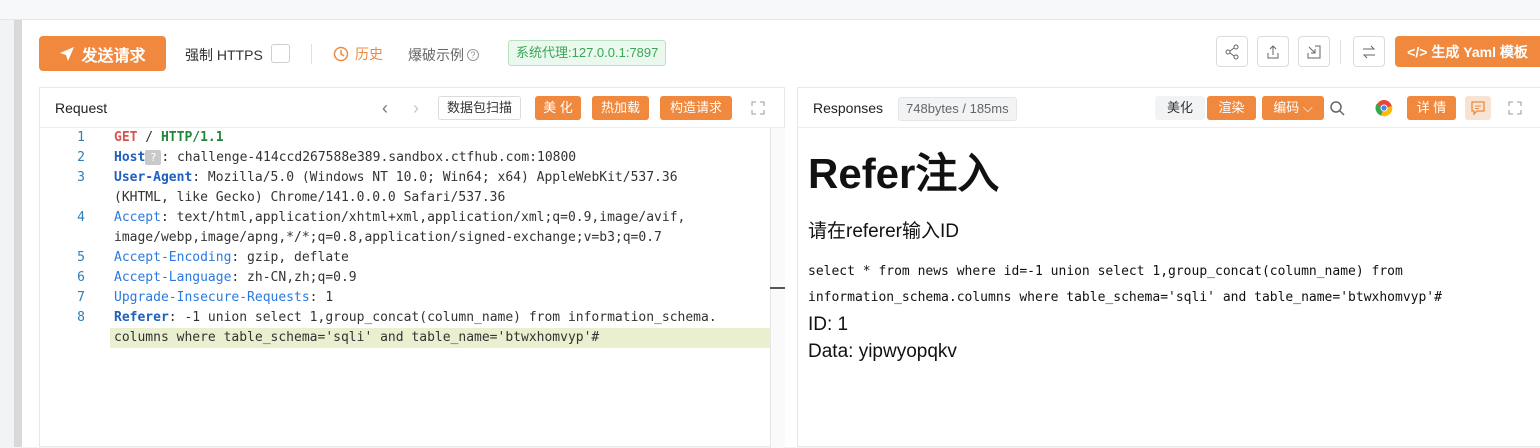 Image resolution: width=1540 pixels, height=448 pixels. What do you see at coordinates (7, 406) in the screenshot?
I see `left-gutter` at bounding box center [7, 406].